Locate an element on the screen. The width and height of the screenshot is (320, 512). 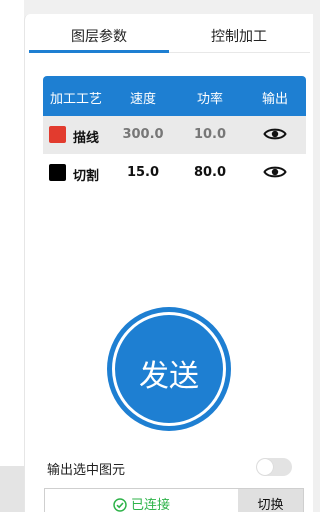
switch-button: 切换 is located at coordinates (270, 500).